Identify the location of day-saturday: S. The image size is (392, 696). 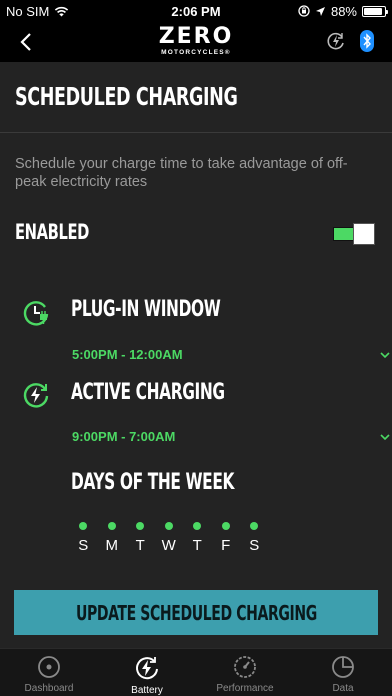
(254, 538).